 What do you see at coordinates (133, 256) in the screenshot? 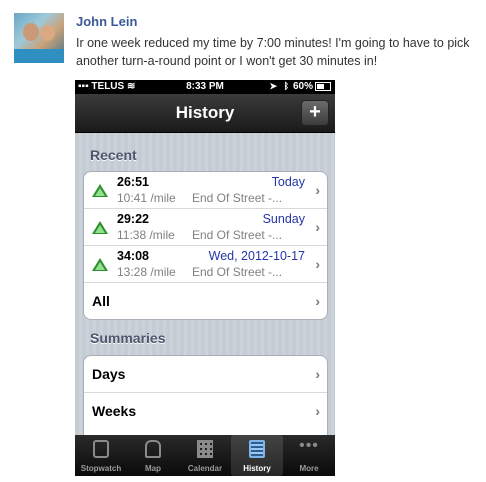
I see `run-duration: 34:08` at bounding box center [133, 256].